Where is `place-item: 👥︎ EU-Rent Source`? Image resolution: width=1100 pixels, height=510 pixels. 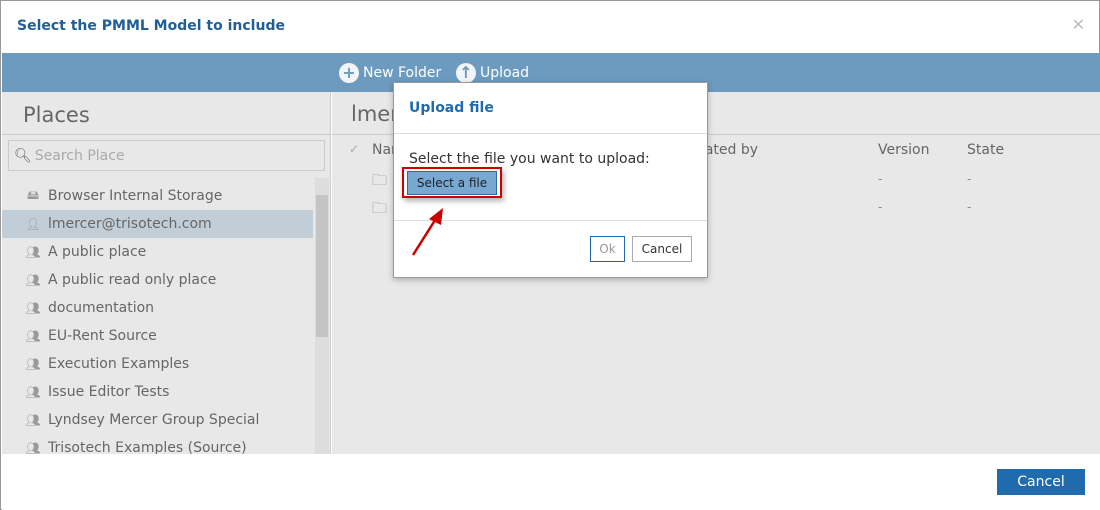
place-item: 👥︎ EU-Rent Source is located at coordinates (157, 336).